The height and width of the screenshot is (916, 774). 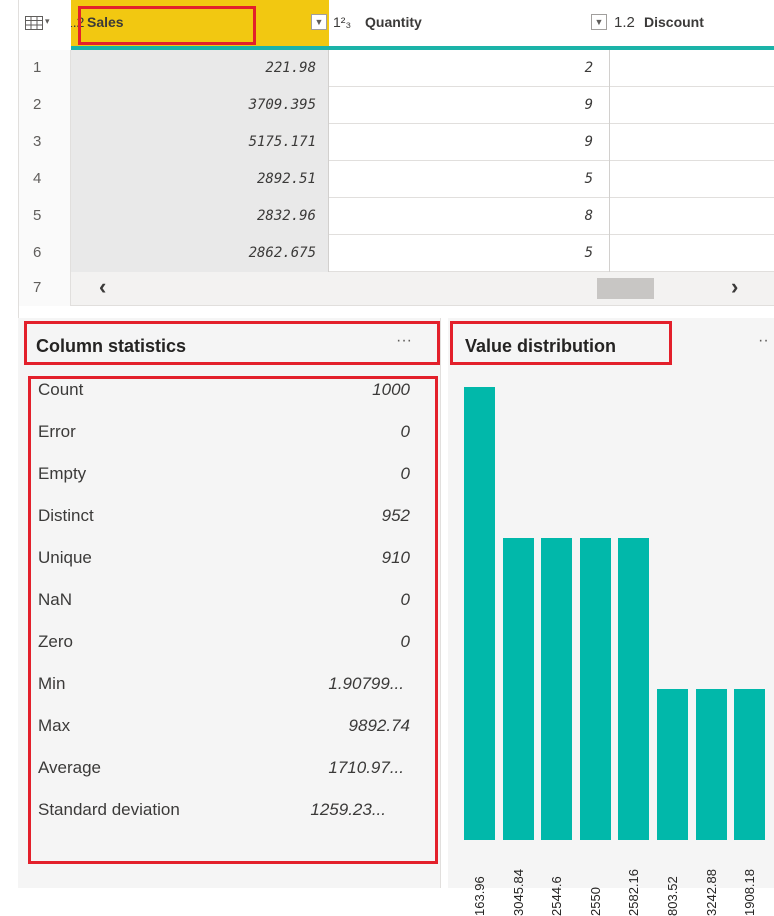 What do you see at coordinates (557, 896) in the screenshot?
I see `x-tick-label: 2544.6` at bounding box center [557, 896].